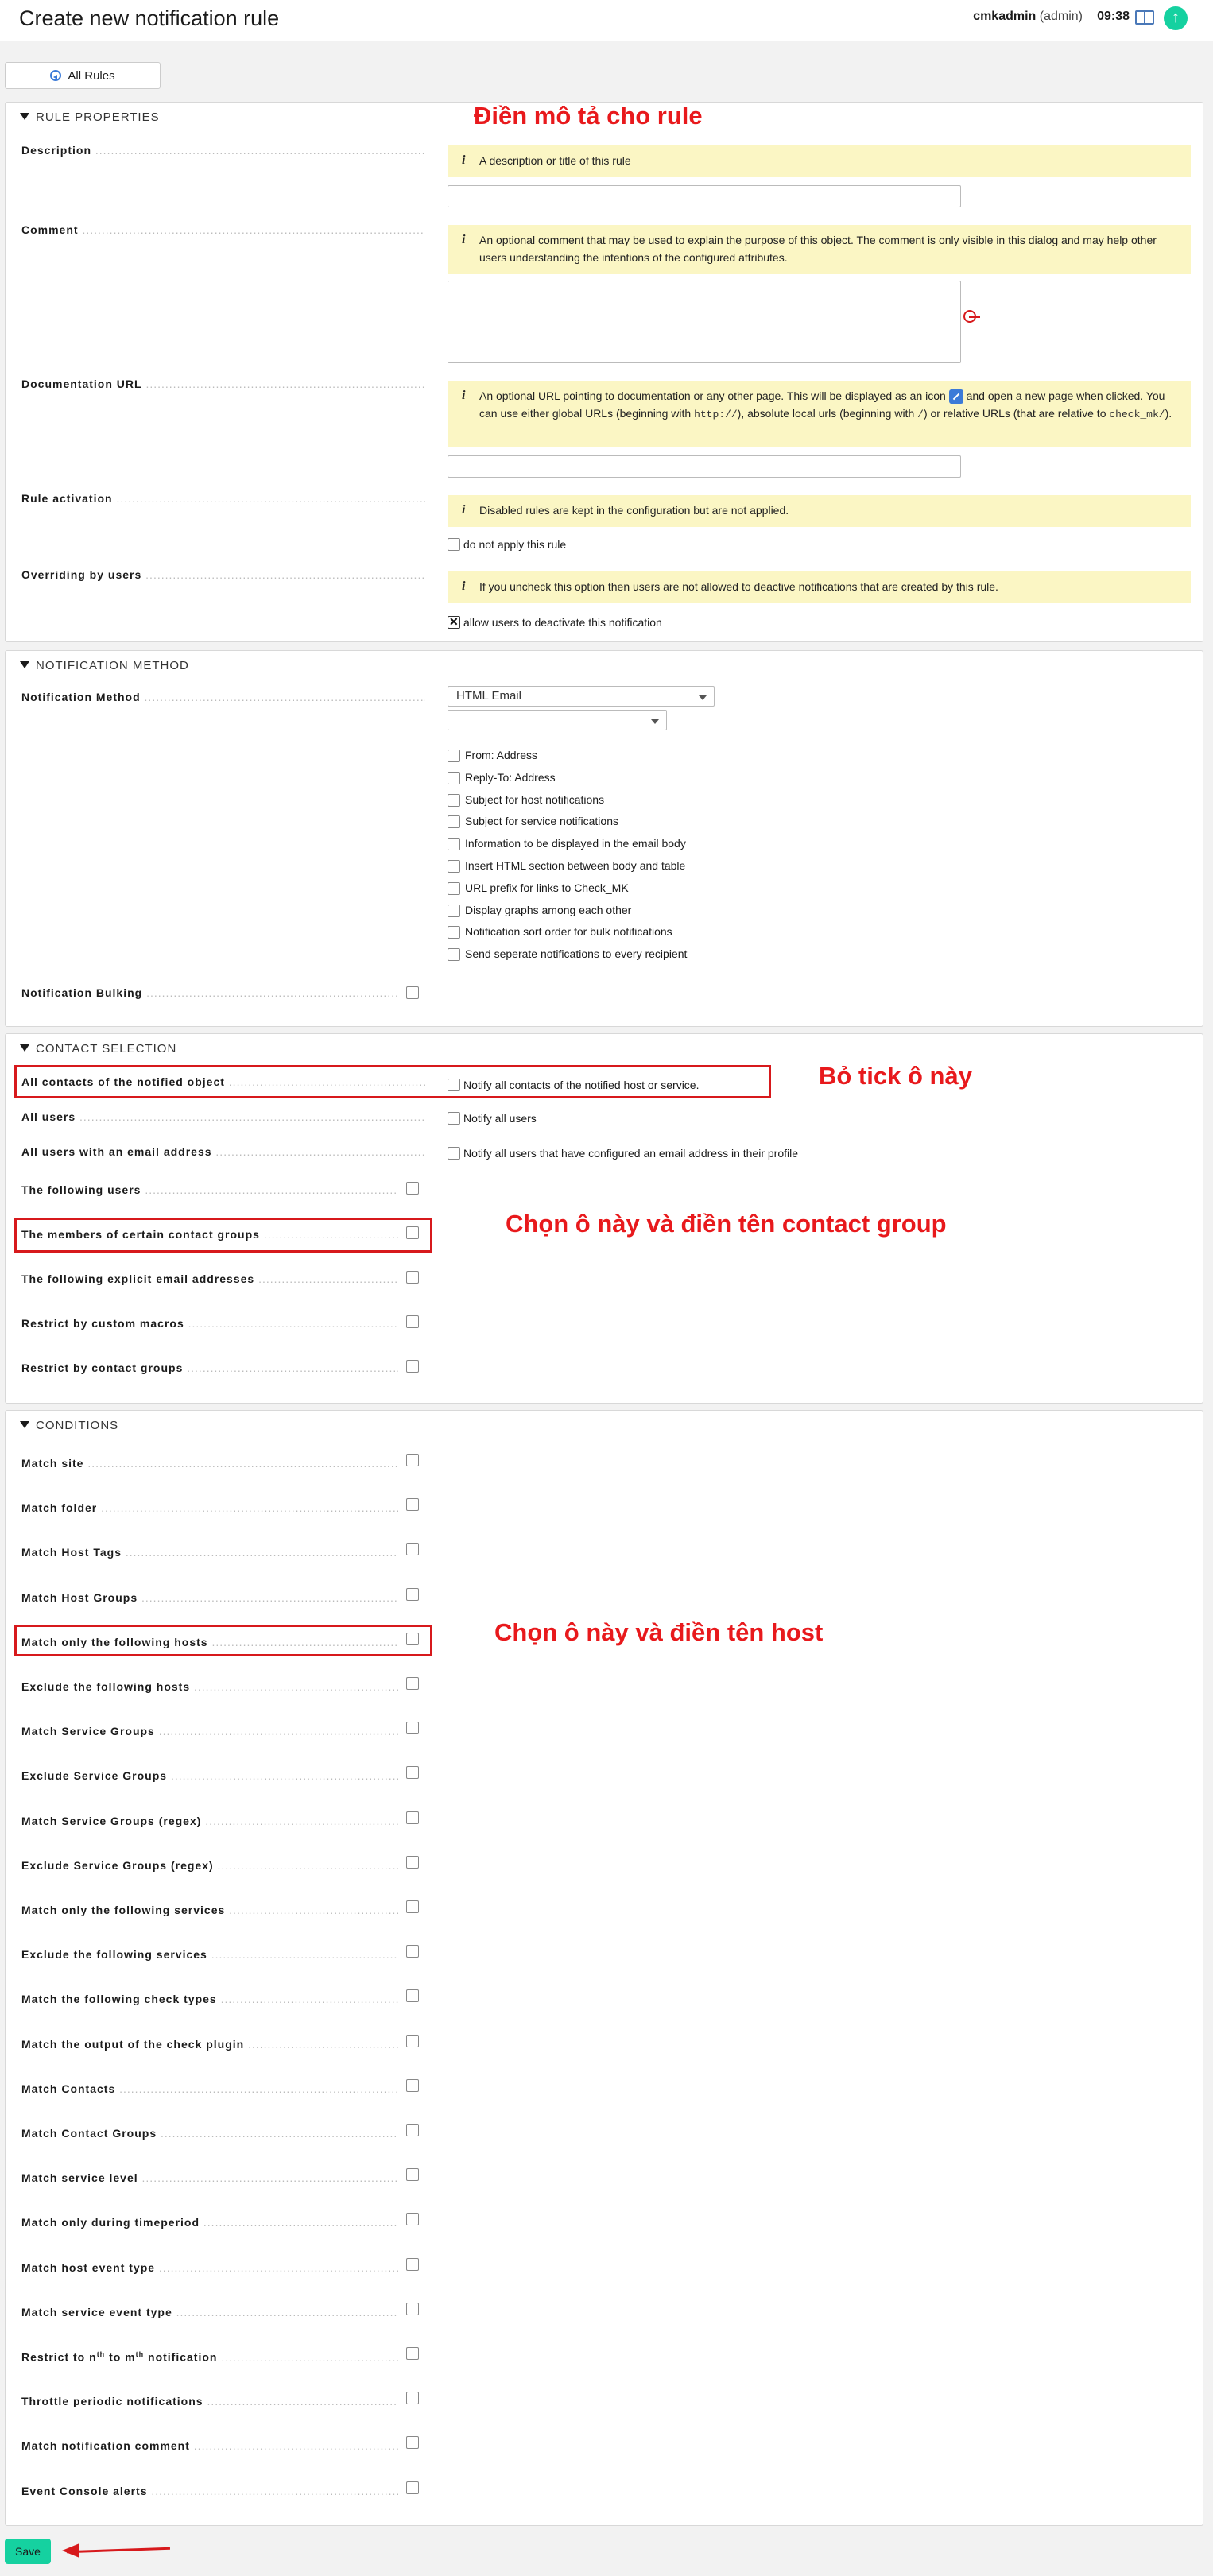 The width and height of the screenshot is (1213, 2576). I want to click on update-arrow-icon: ↑, so click(1176, 18).